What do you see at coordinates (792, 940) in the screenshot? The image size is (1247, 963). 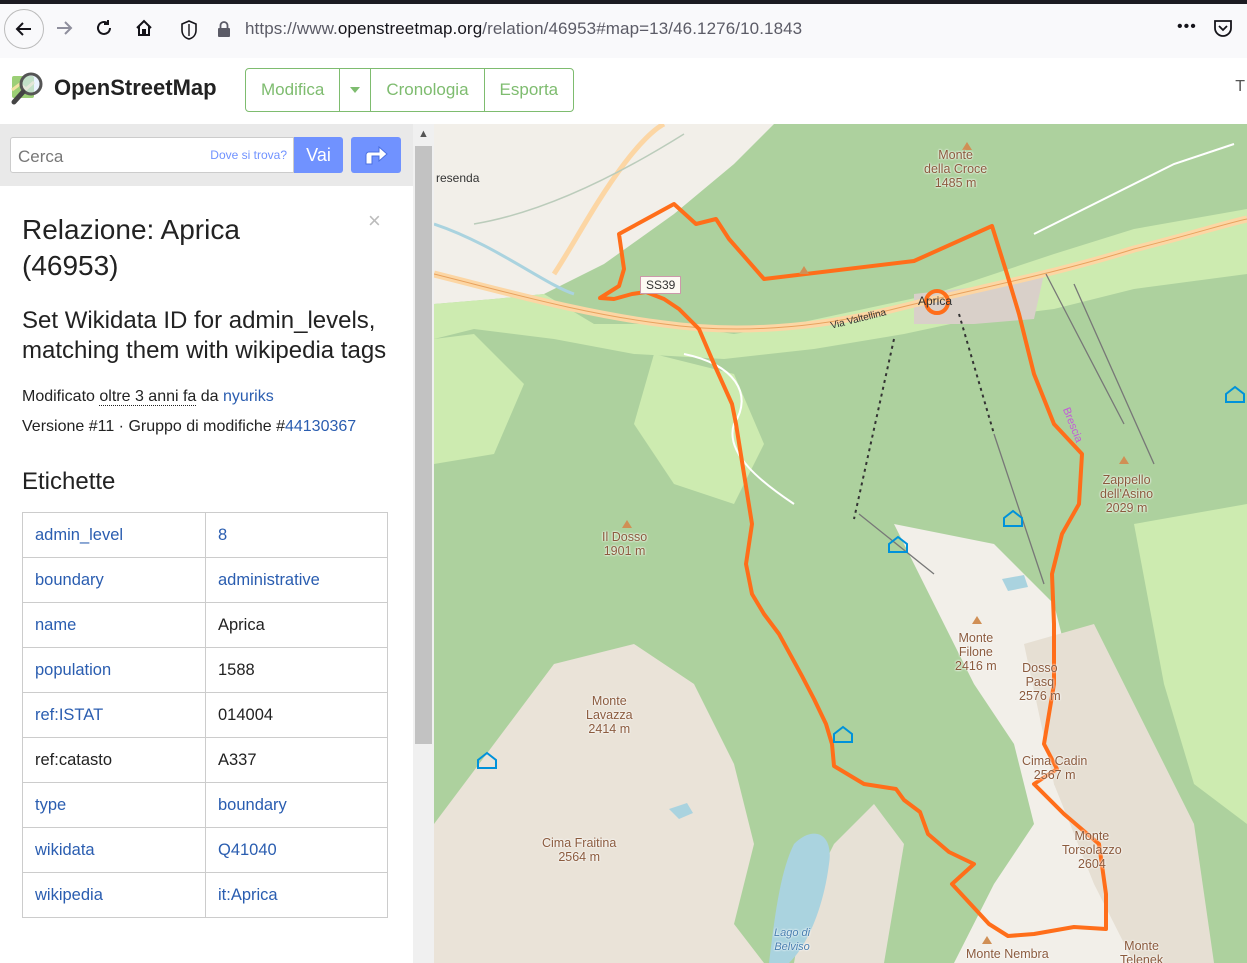 I see `map-label-lago-belviso: Lago di Belviso` at bounding box center [792, 940].